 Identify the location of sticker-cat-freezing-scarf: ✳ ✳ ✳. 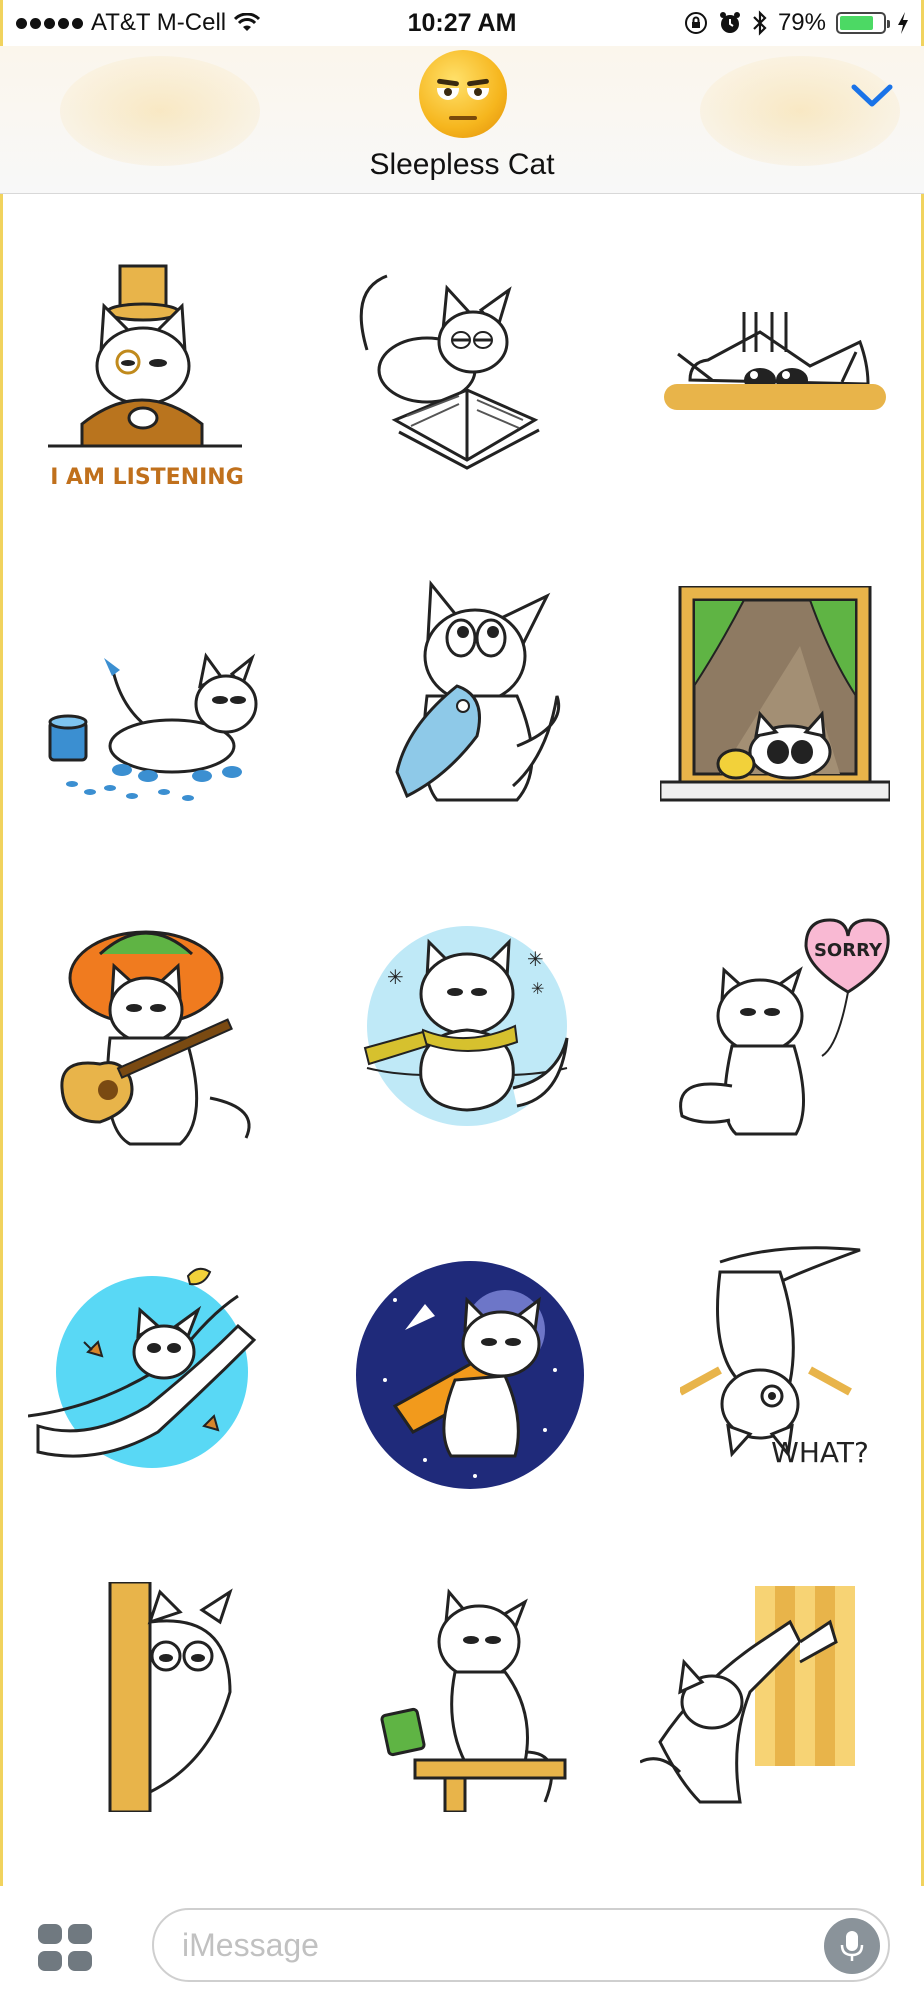
(462, 1033).